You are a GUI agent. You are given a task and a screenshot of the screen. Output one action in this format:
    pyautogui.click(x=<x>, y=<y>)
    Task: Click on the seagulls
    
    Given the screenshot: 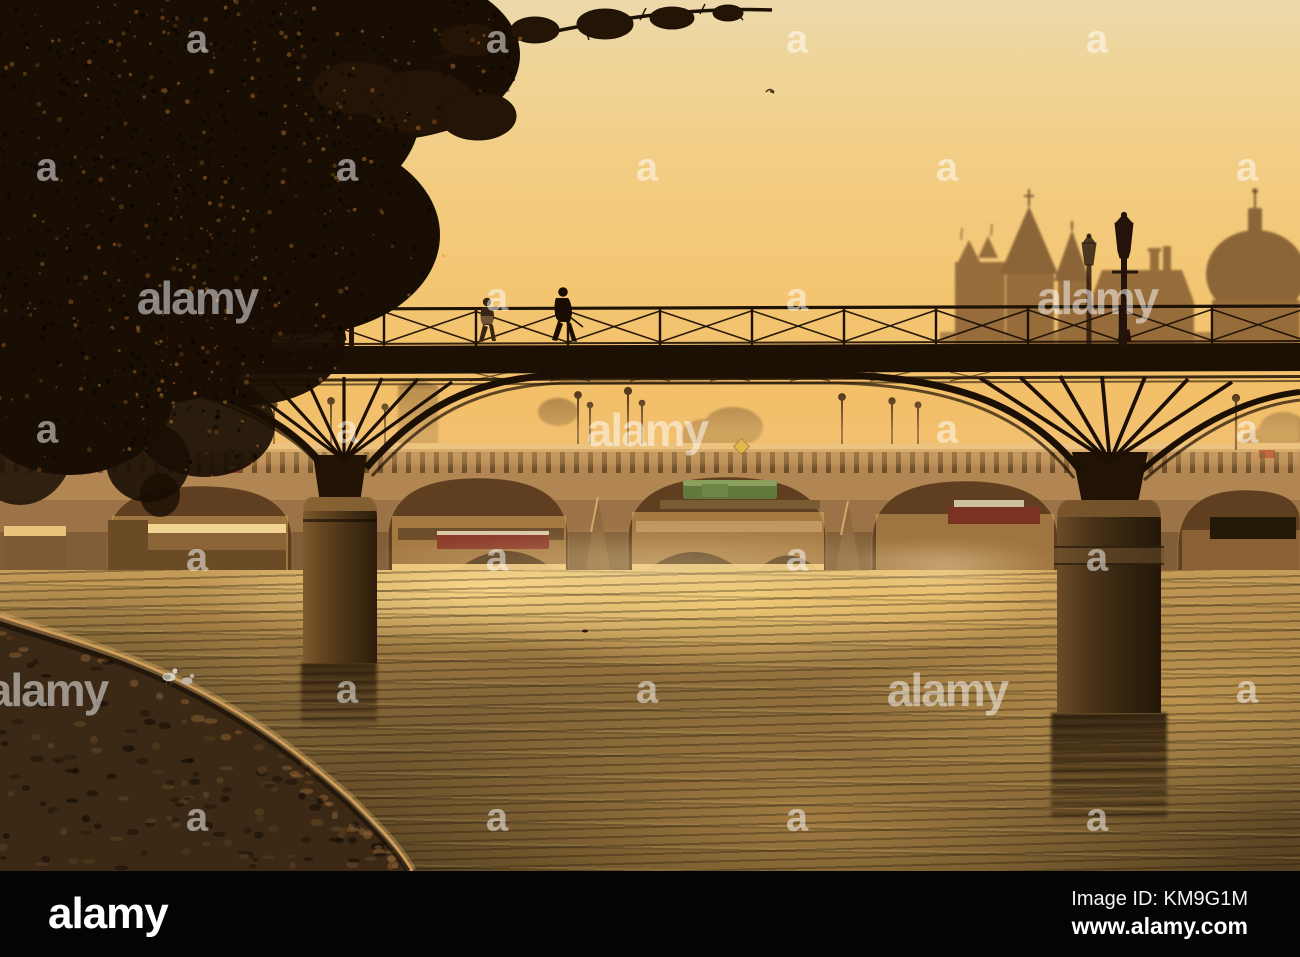 What is the action you would take?
    pyautogui.click(x=375, y=657)
    